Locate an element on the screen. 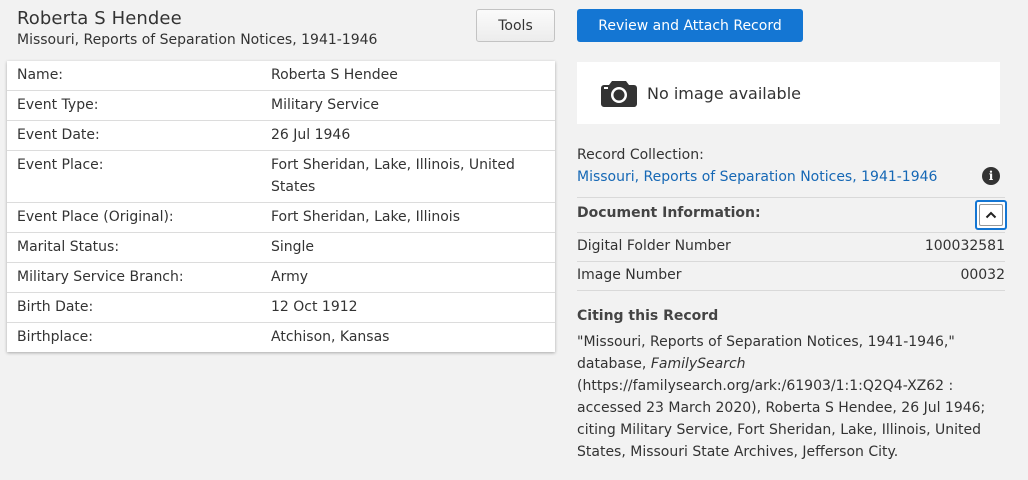  detail-label: Event Place: is located at coordinates (60, 165).